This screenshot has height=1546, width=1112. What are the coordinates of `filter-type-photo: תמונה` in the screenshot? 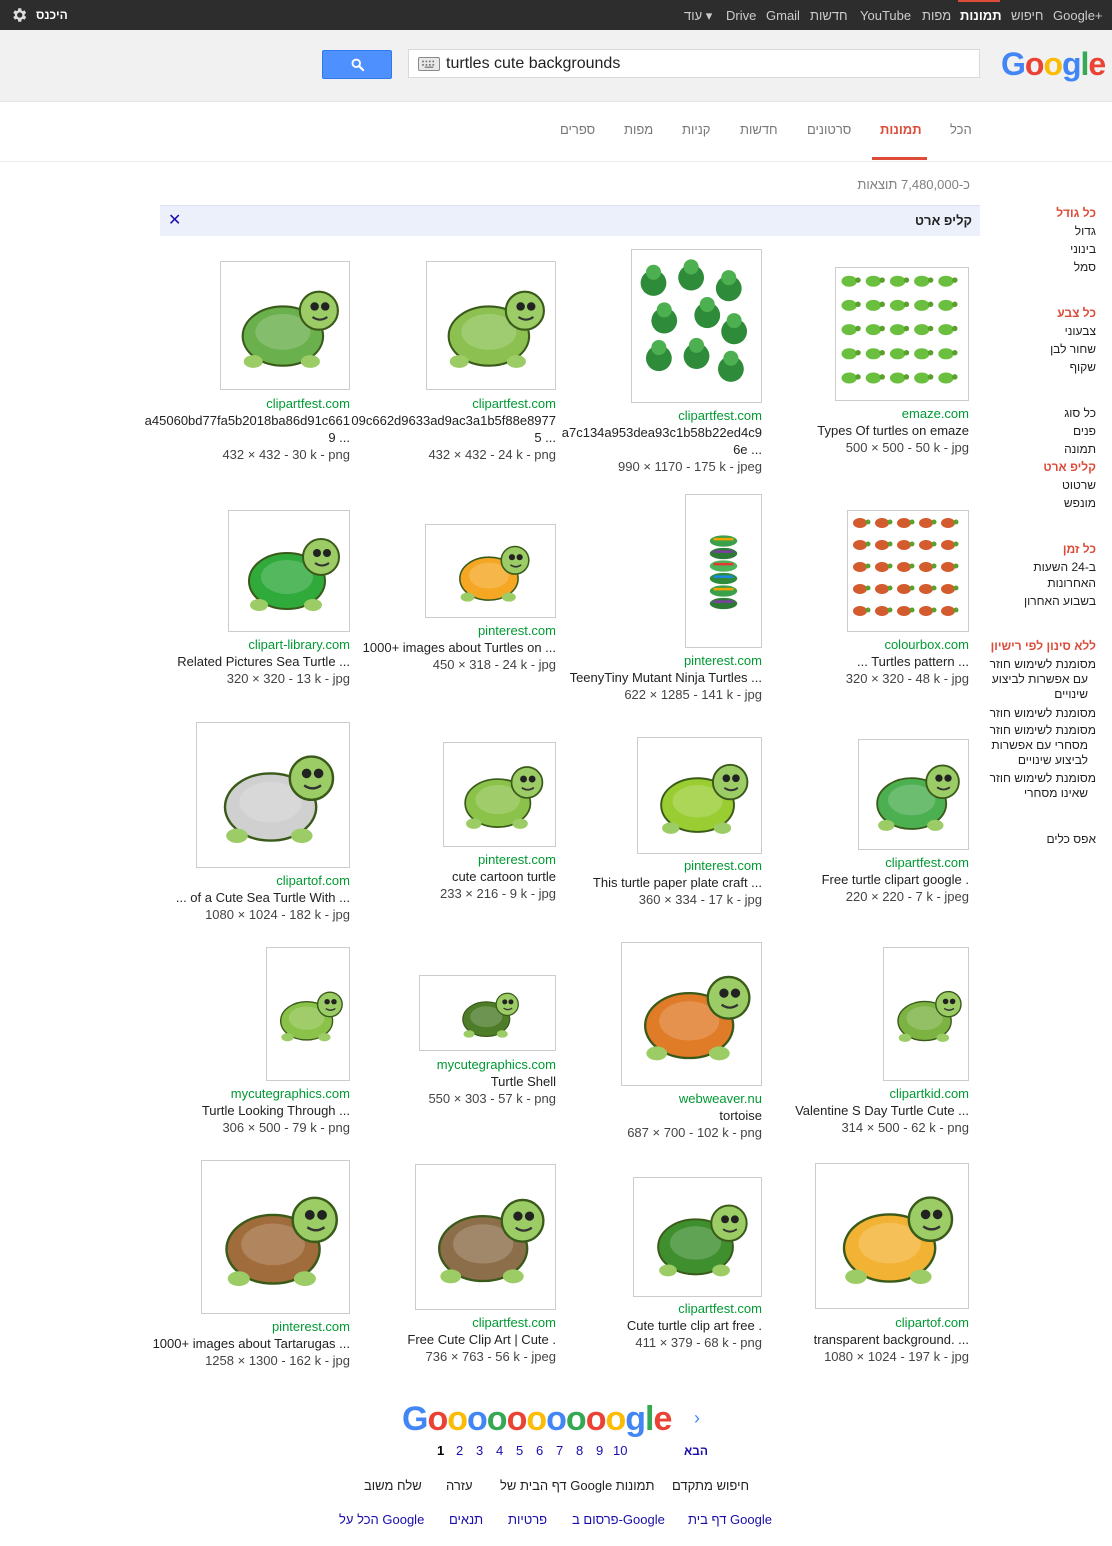 It's located at (1080, 449).